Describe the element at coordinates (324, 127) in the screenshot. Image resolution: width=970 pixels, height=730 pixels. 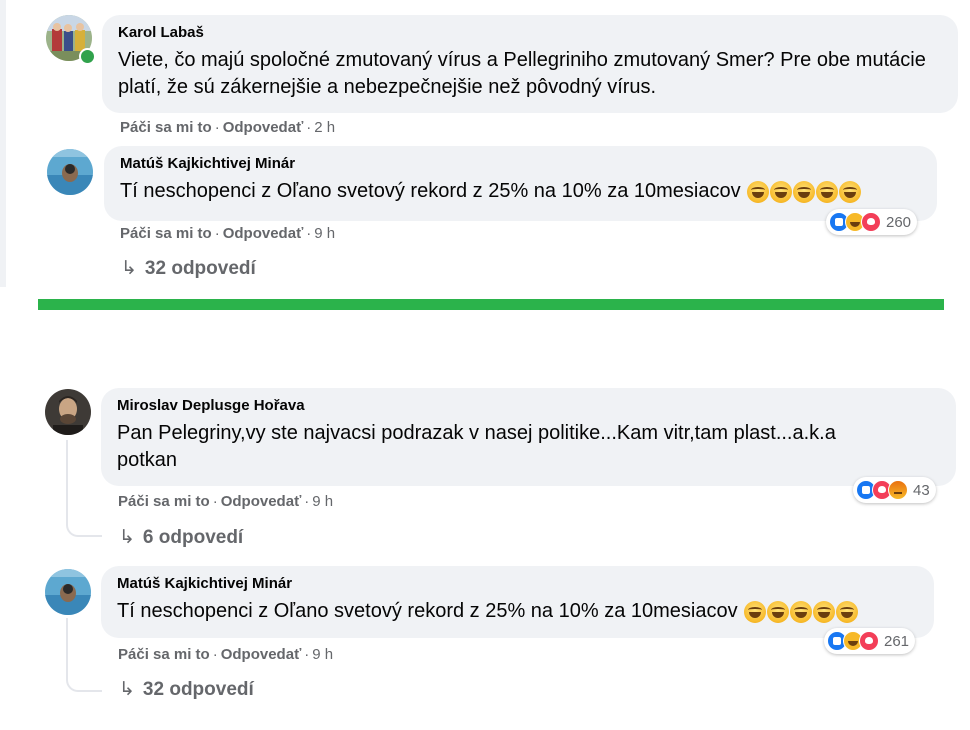
I see `comment-time: 2 h` at that location.